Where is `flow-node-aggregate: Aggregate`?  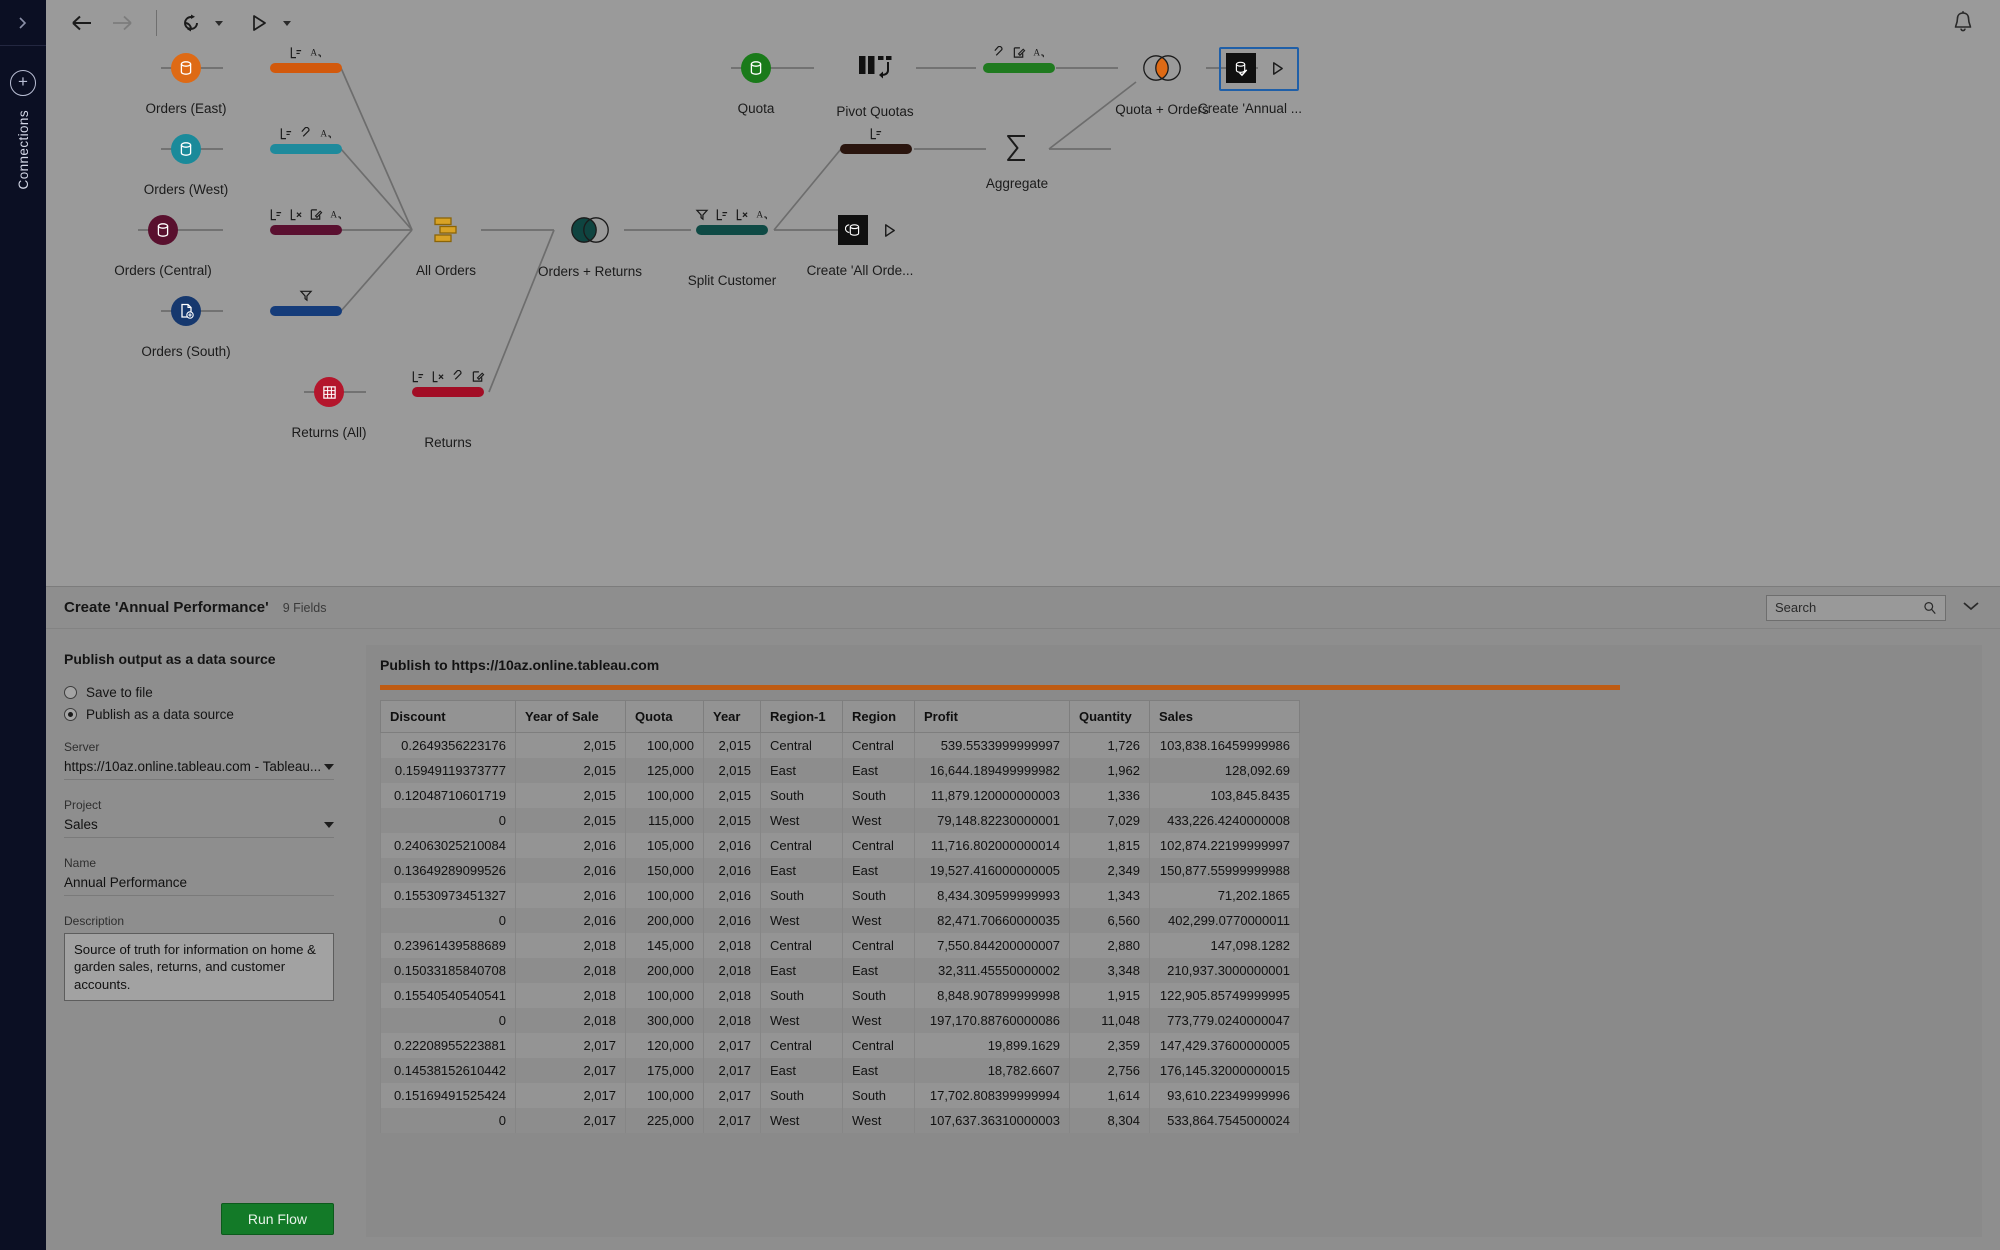 flow-node-aggregate: Aggregate is located at coordinates (1017, 161).